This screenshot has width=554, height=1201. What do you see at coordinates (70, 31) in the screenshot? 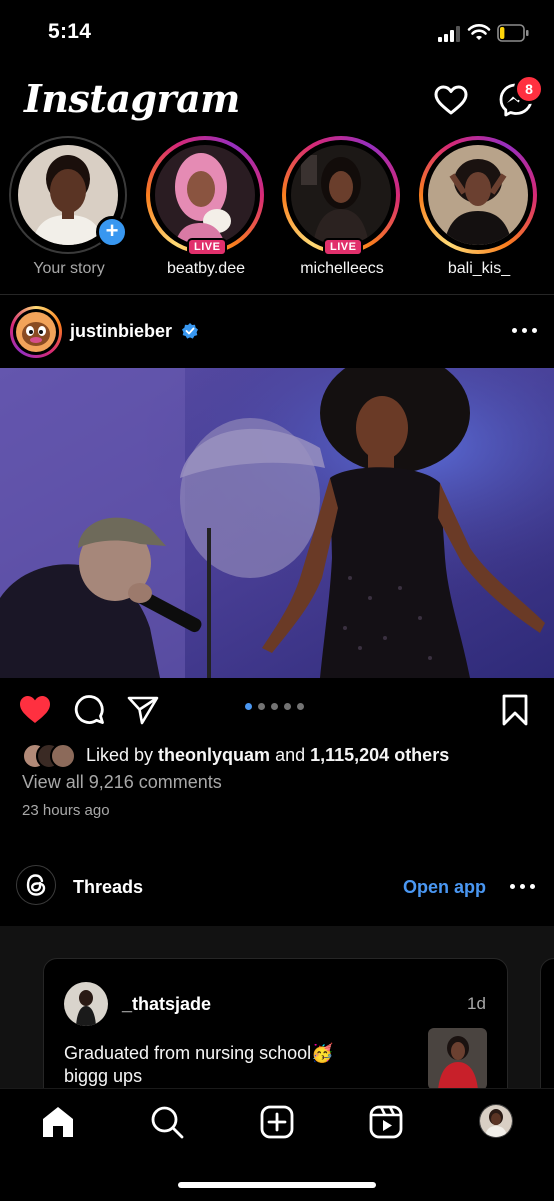
I see `status-time: 5:14` at bounding box center [70, 31].